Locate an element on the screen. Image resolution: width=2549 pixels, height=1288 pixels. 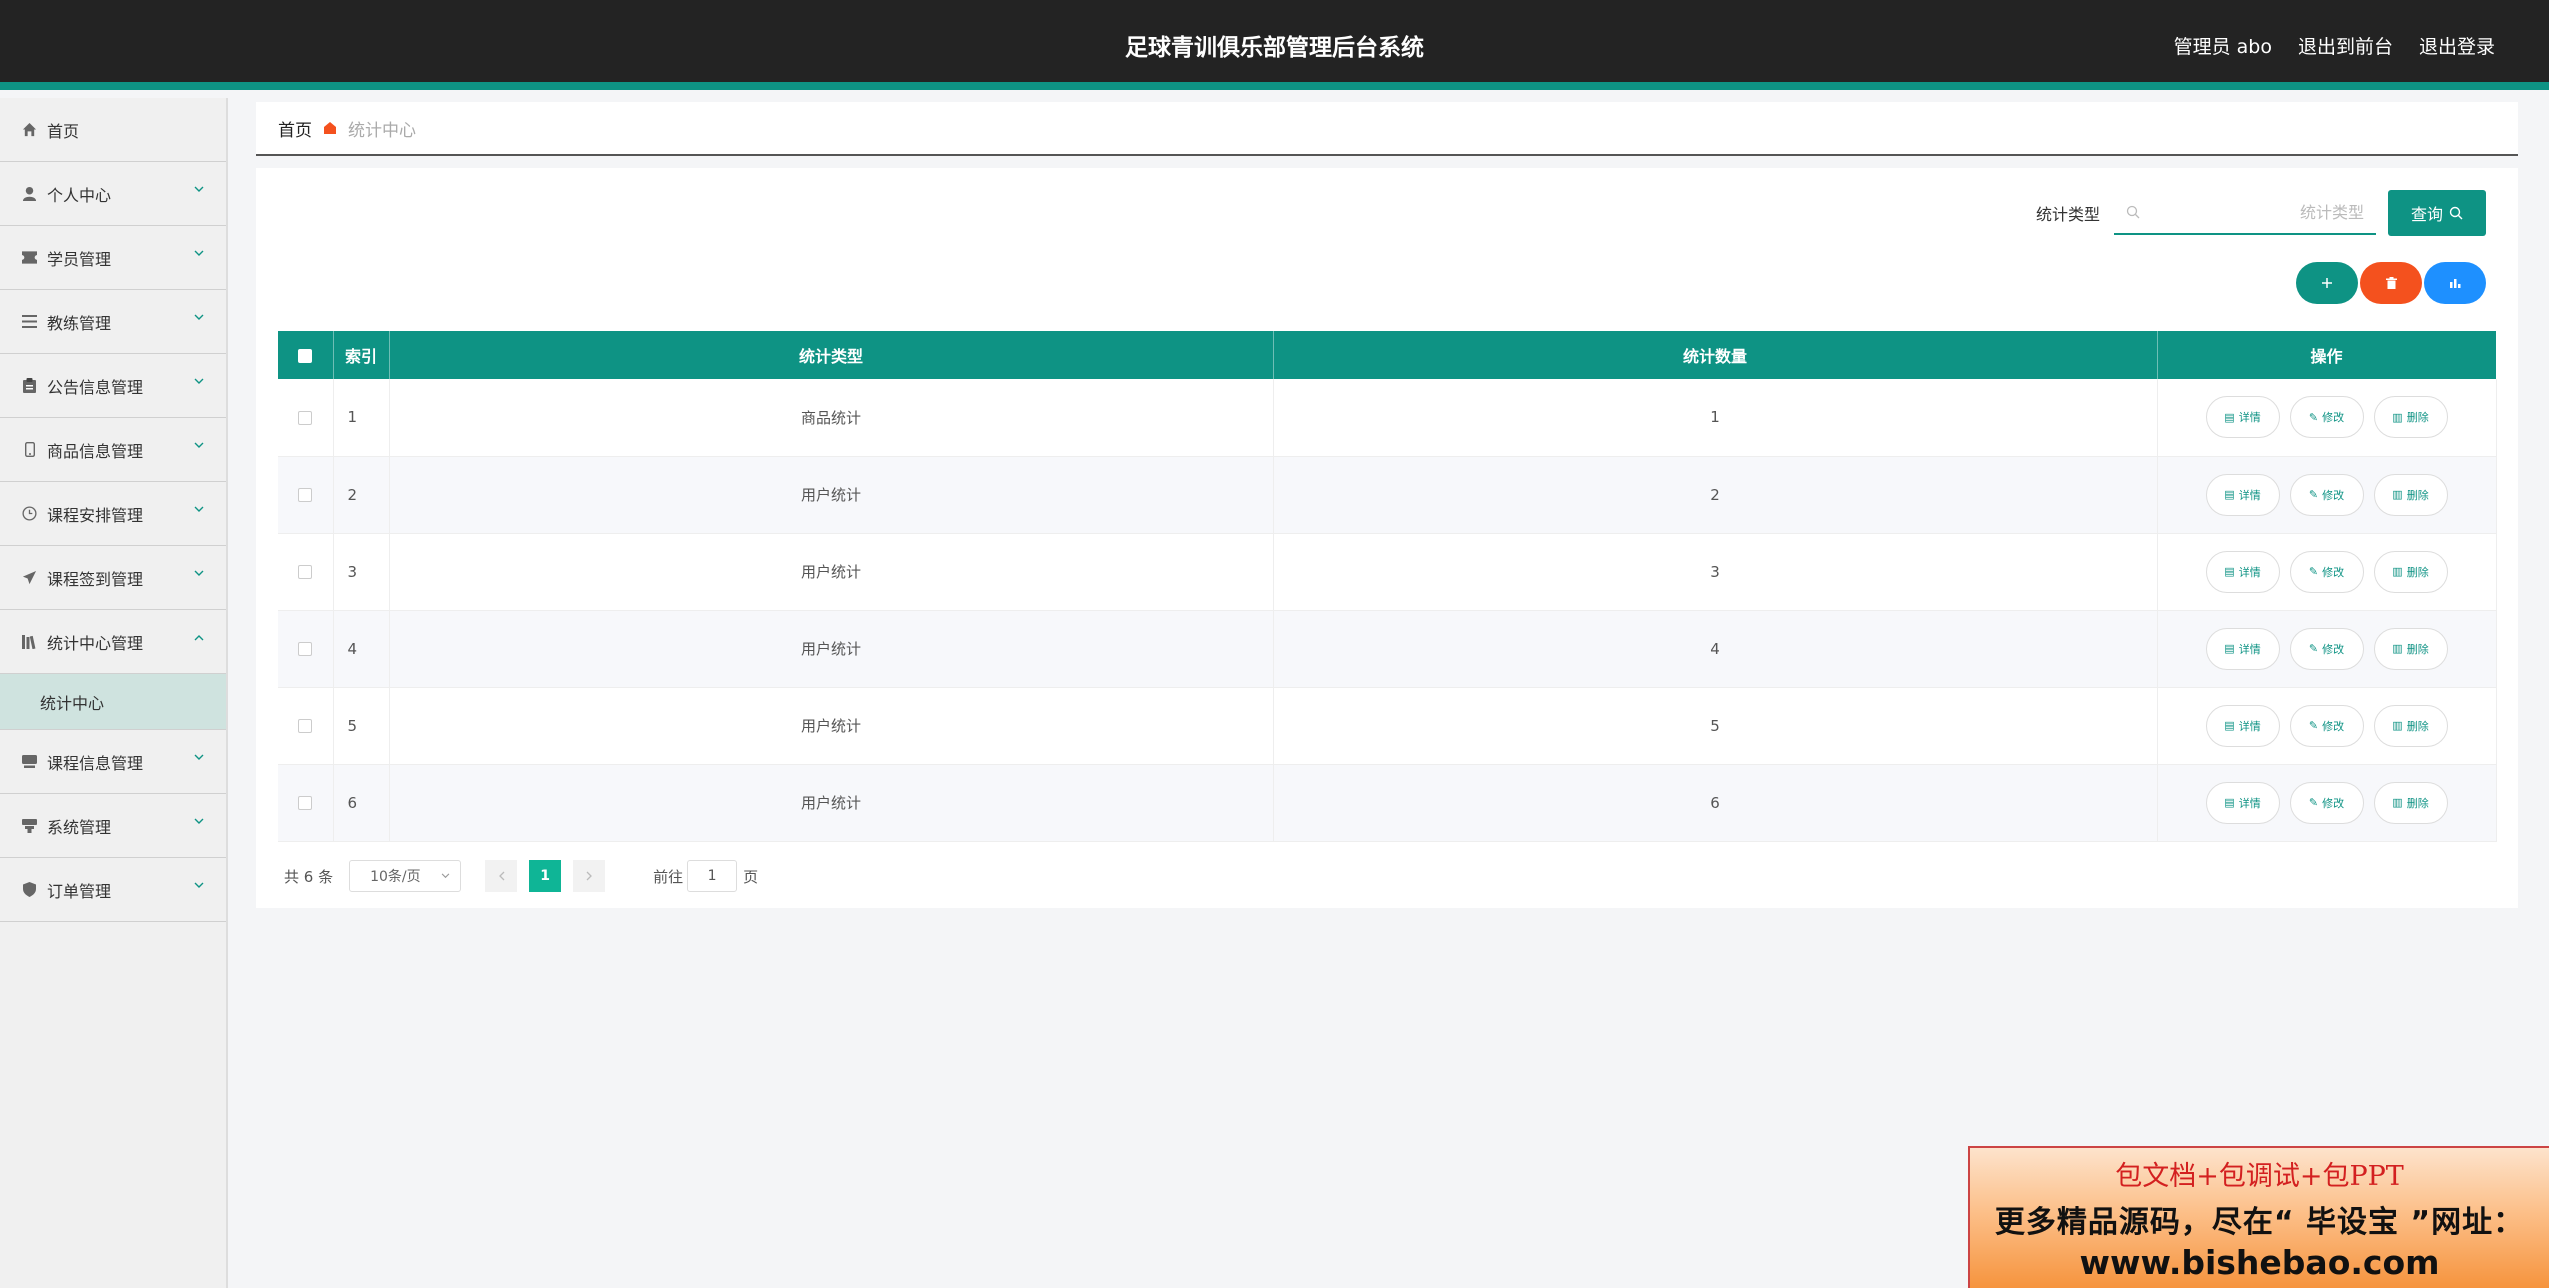
row-index: 3 is located at coordinates (361, 572).